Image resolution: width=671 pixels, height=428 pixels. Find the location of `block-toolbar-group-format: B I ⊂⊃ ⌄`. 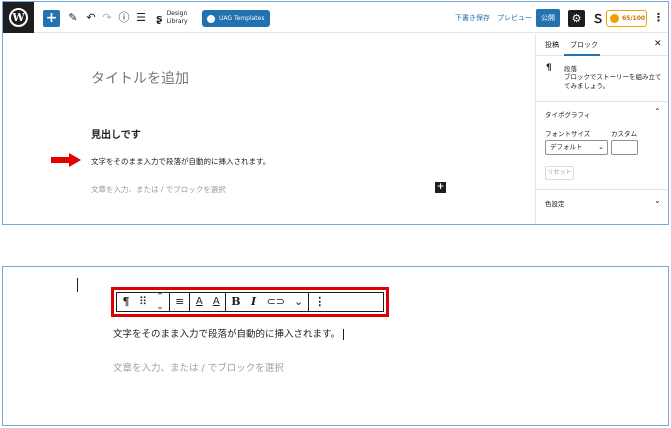

block-toolbar-group-format: B I ⊂⊃ ⌄ is located at coordinates (268, 302).